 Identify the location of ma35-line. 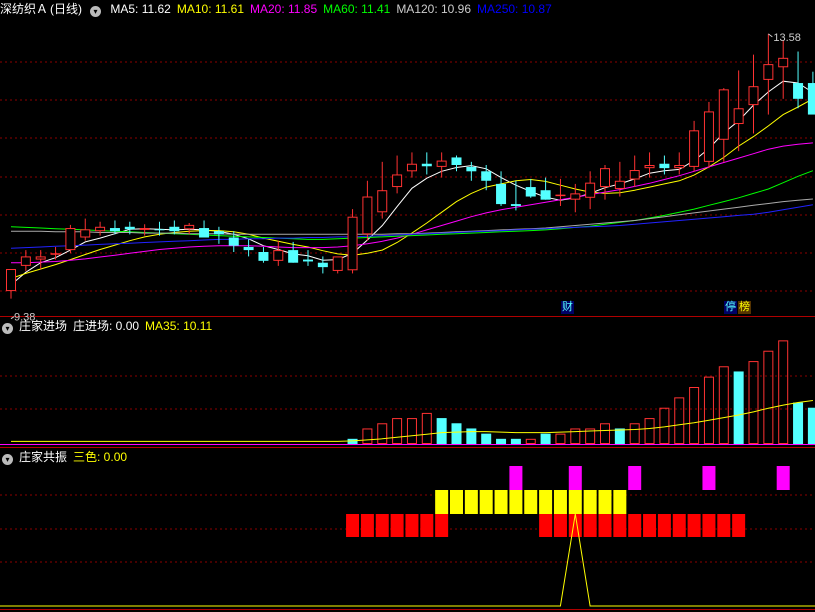
(412, 421).